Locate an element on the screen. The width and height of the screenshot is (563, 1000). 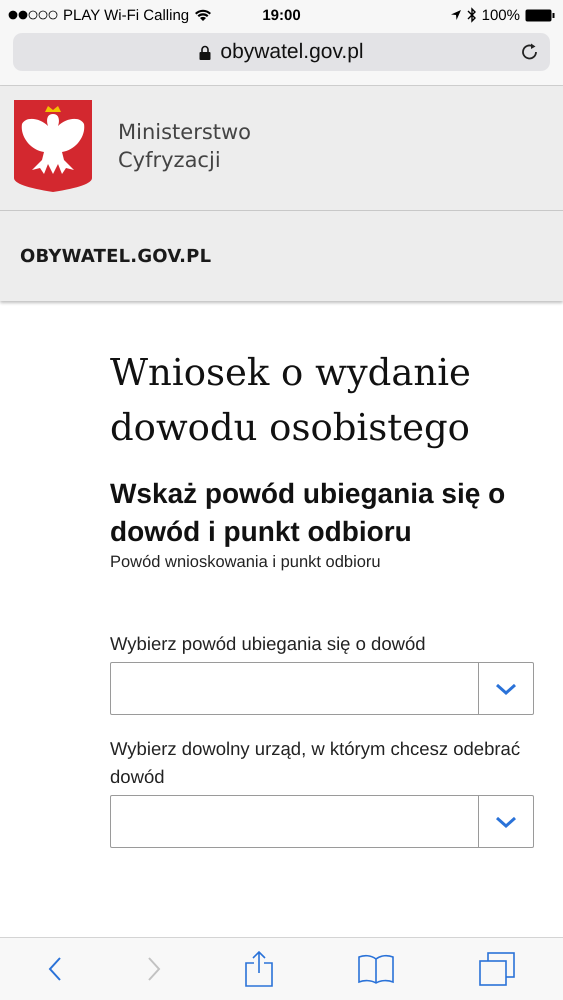
location-arrow-icon is located at coordinates (456, 15).